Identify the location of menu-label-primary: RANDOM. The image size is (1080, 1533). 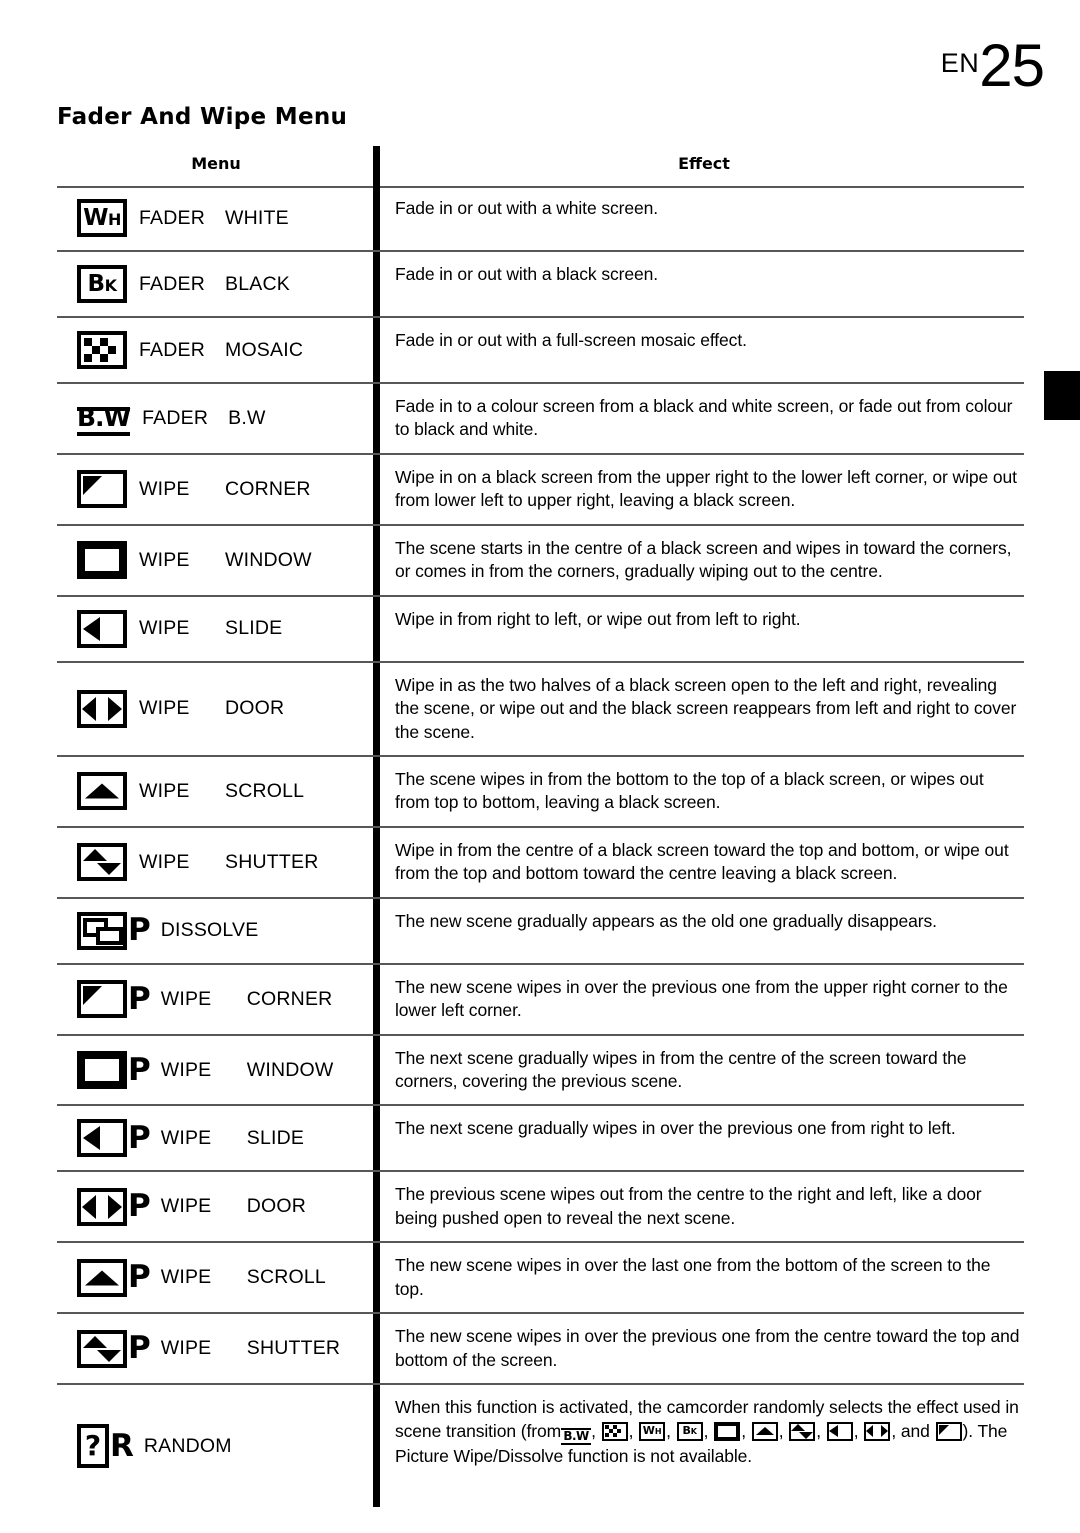
(187, 1445).